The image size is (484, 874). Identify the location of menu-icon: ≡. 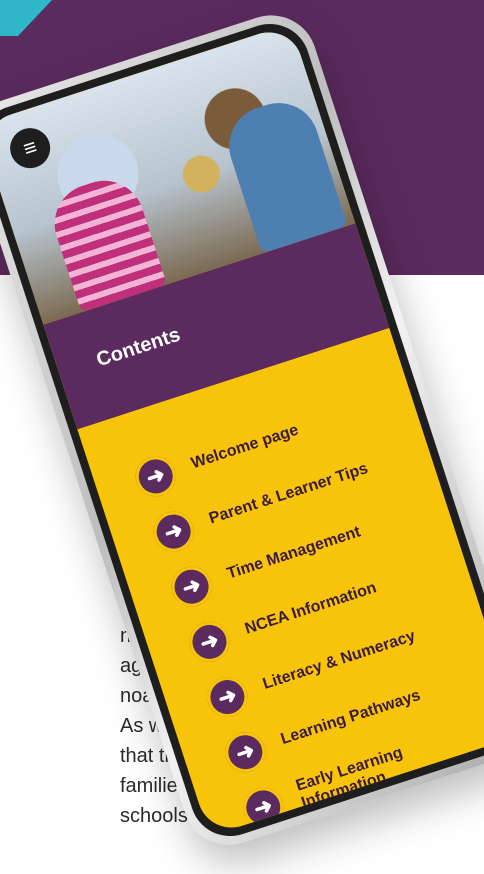
(30, 147).